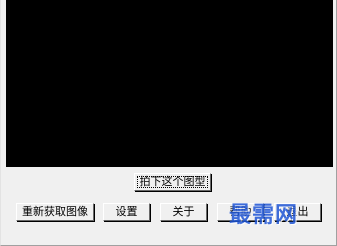 The image size is (337, 246). I want to click on reacquire-image-button: 重新获取图像, so click(55, 212).